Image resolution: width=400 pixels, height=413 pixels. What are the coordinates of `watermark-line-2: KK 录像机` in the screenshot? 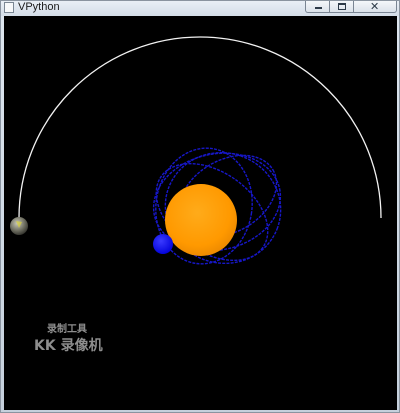 It's located at (68, 346).